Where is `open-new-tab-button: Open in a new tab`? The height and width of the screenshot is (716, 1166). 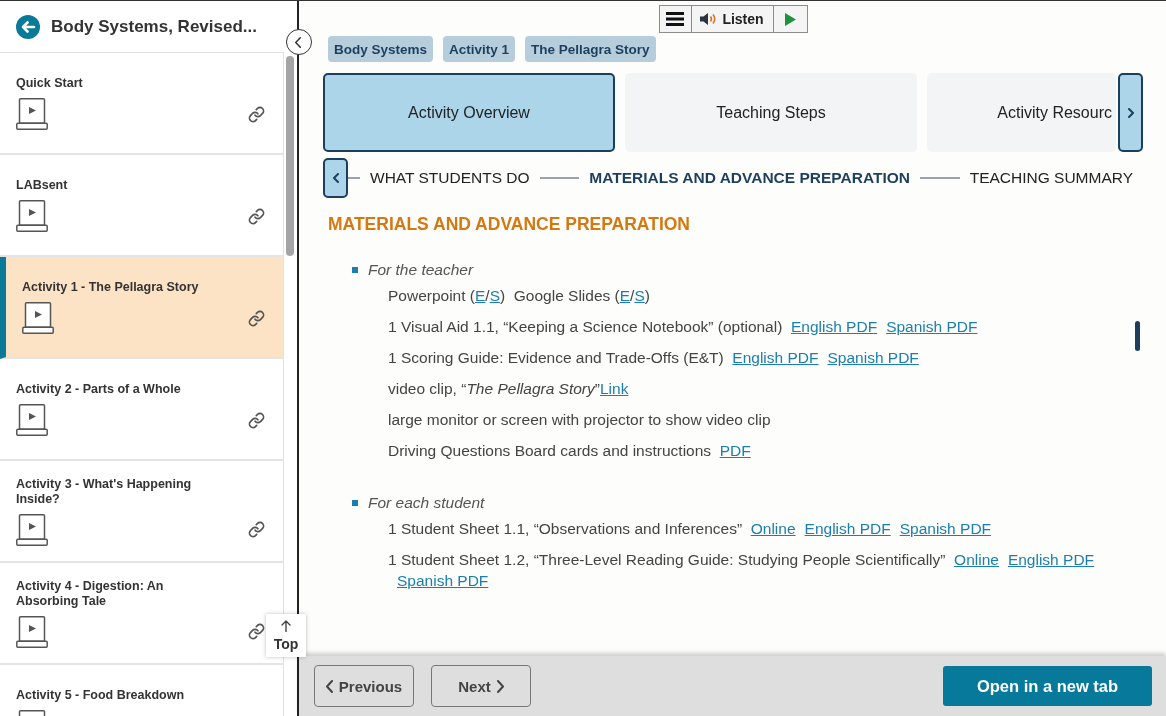
open-new-tab-button: Open in a new tab is located at coordinates (1047, 686).